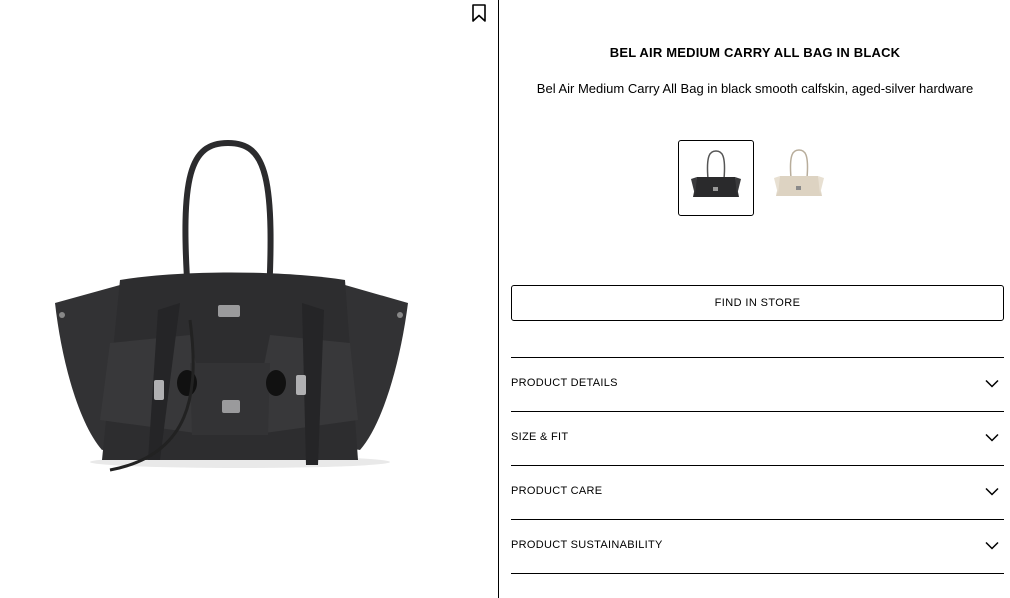 This screenshot has width=1010, height=598. What do you see at coordinates (564, 383) in the screenshot?
I see `accordion-label: PRODUCT DETAILS` at bounding box center [564, 383].